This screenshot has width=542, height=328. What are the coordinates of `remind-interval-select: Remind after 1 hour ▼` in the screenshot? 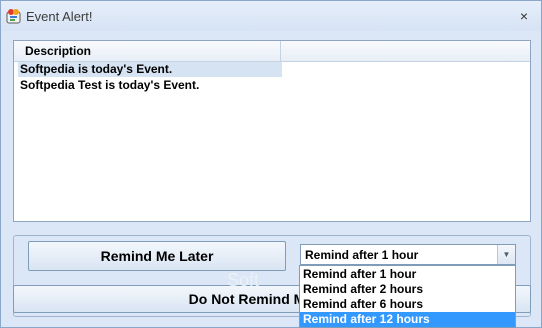 It's located at (408, 254).